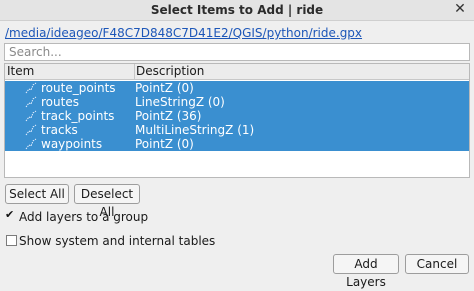 This screenshot has height=291, width=474. What do you see at coordinates (78, 88) in the screenshot?
I see `row-name: route_points` at bounding box center [78, 88].